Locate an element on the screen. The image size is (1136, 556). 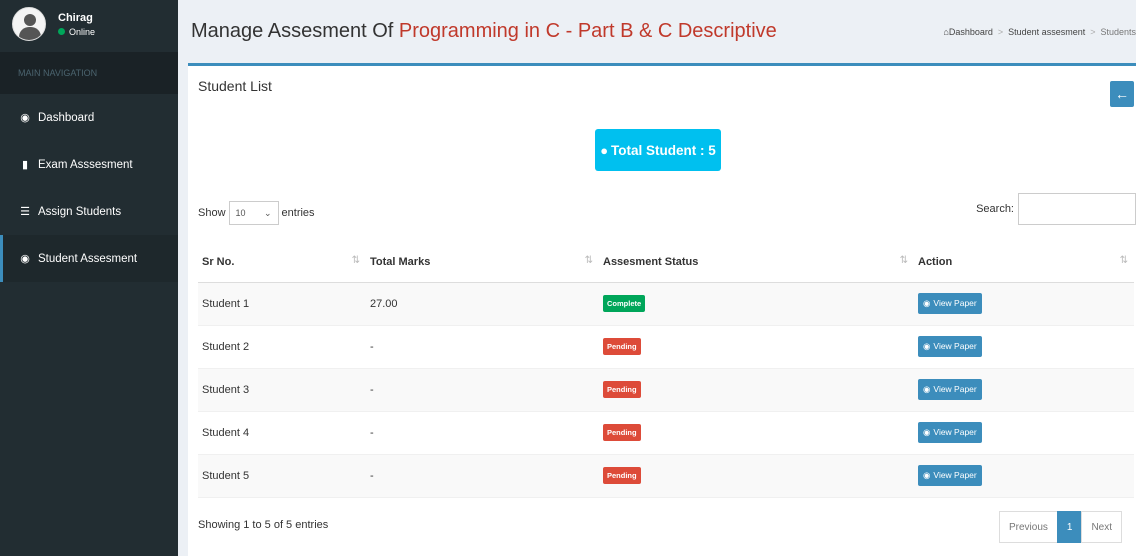
status-badge: Complete is located at coordinates (624, 303).